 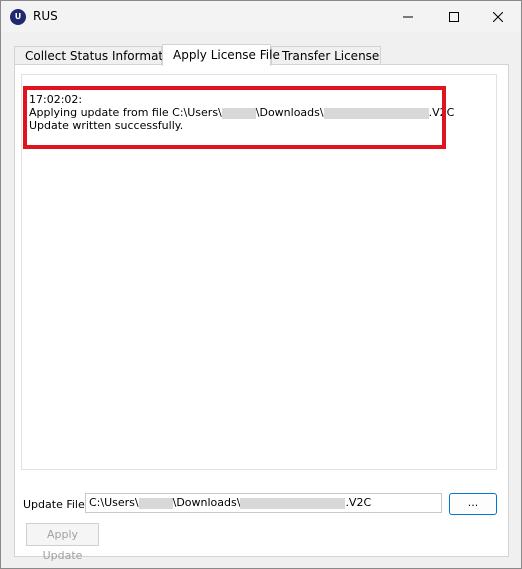 I want to click on update-file-label: Update File, so click(x=54, y=504).